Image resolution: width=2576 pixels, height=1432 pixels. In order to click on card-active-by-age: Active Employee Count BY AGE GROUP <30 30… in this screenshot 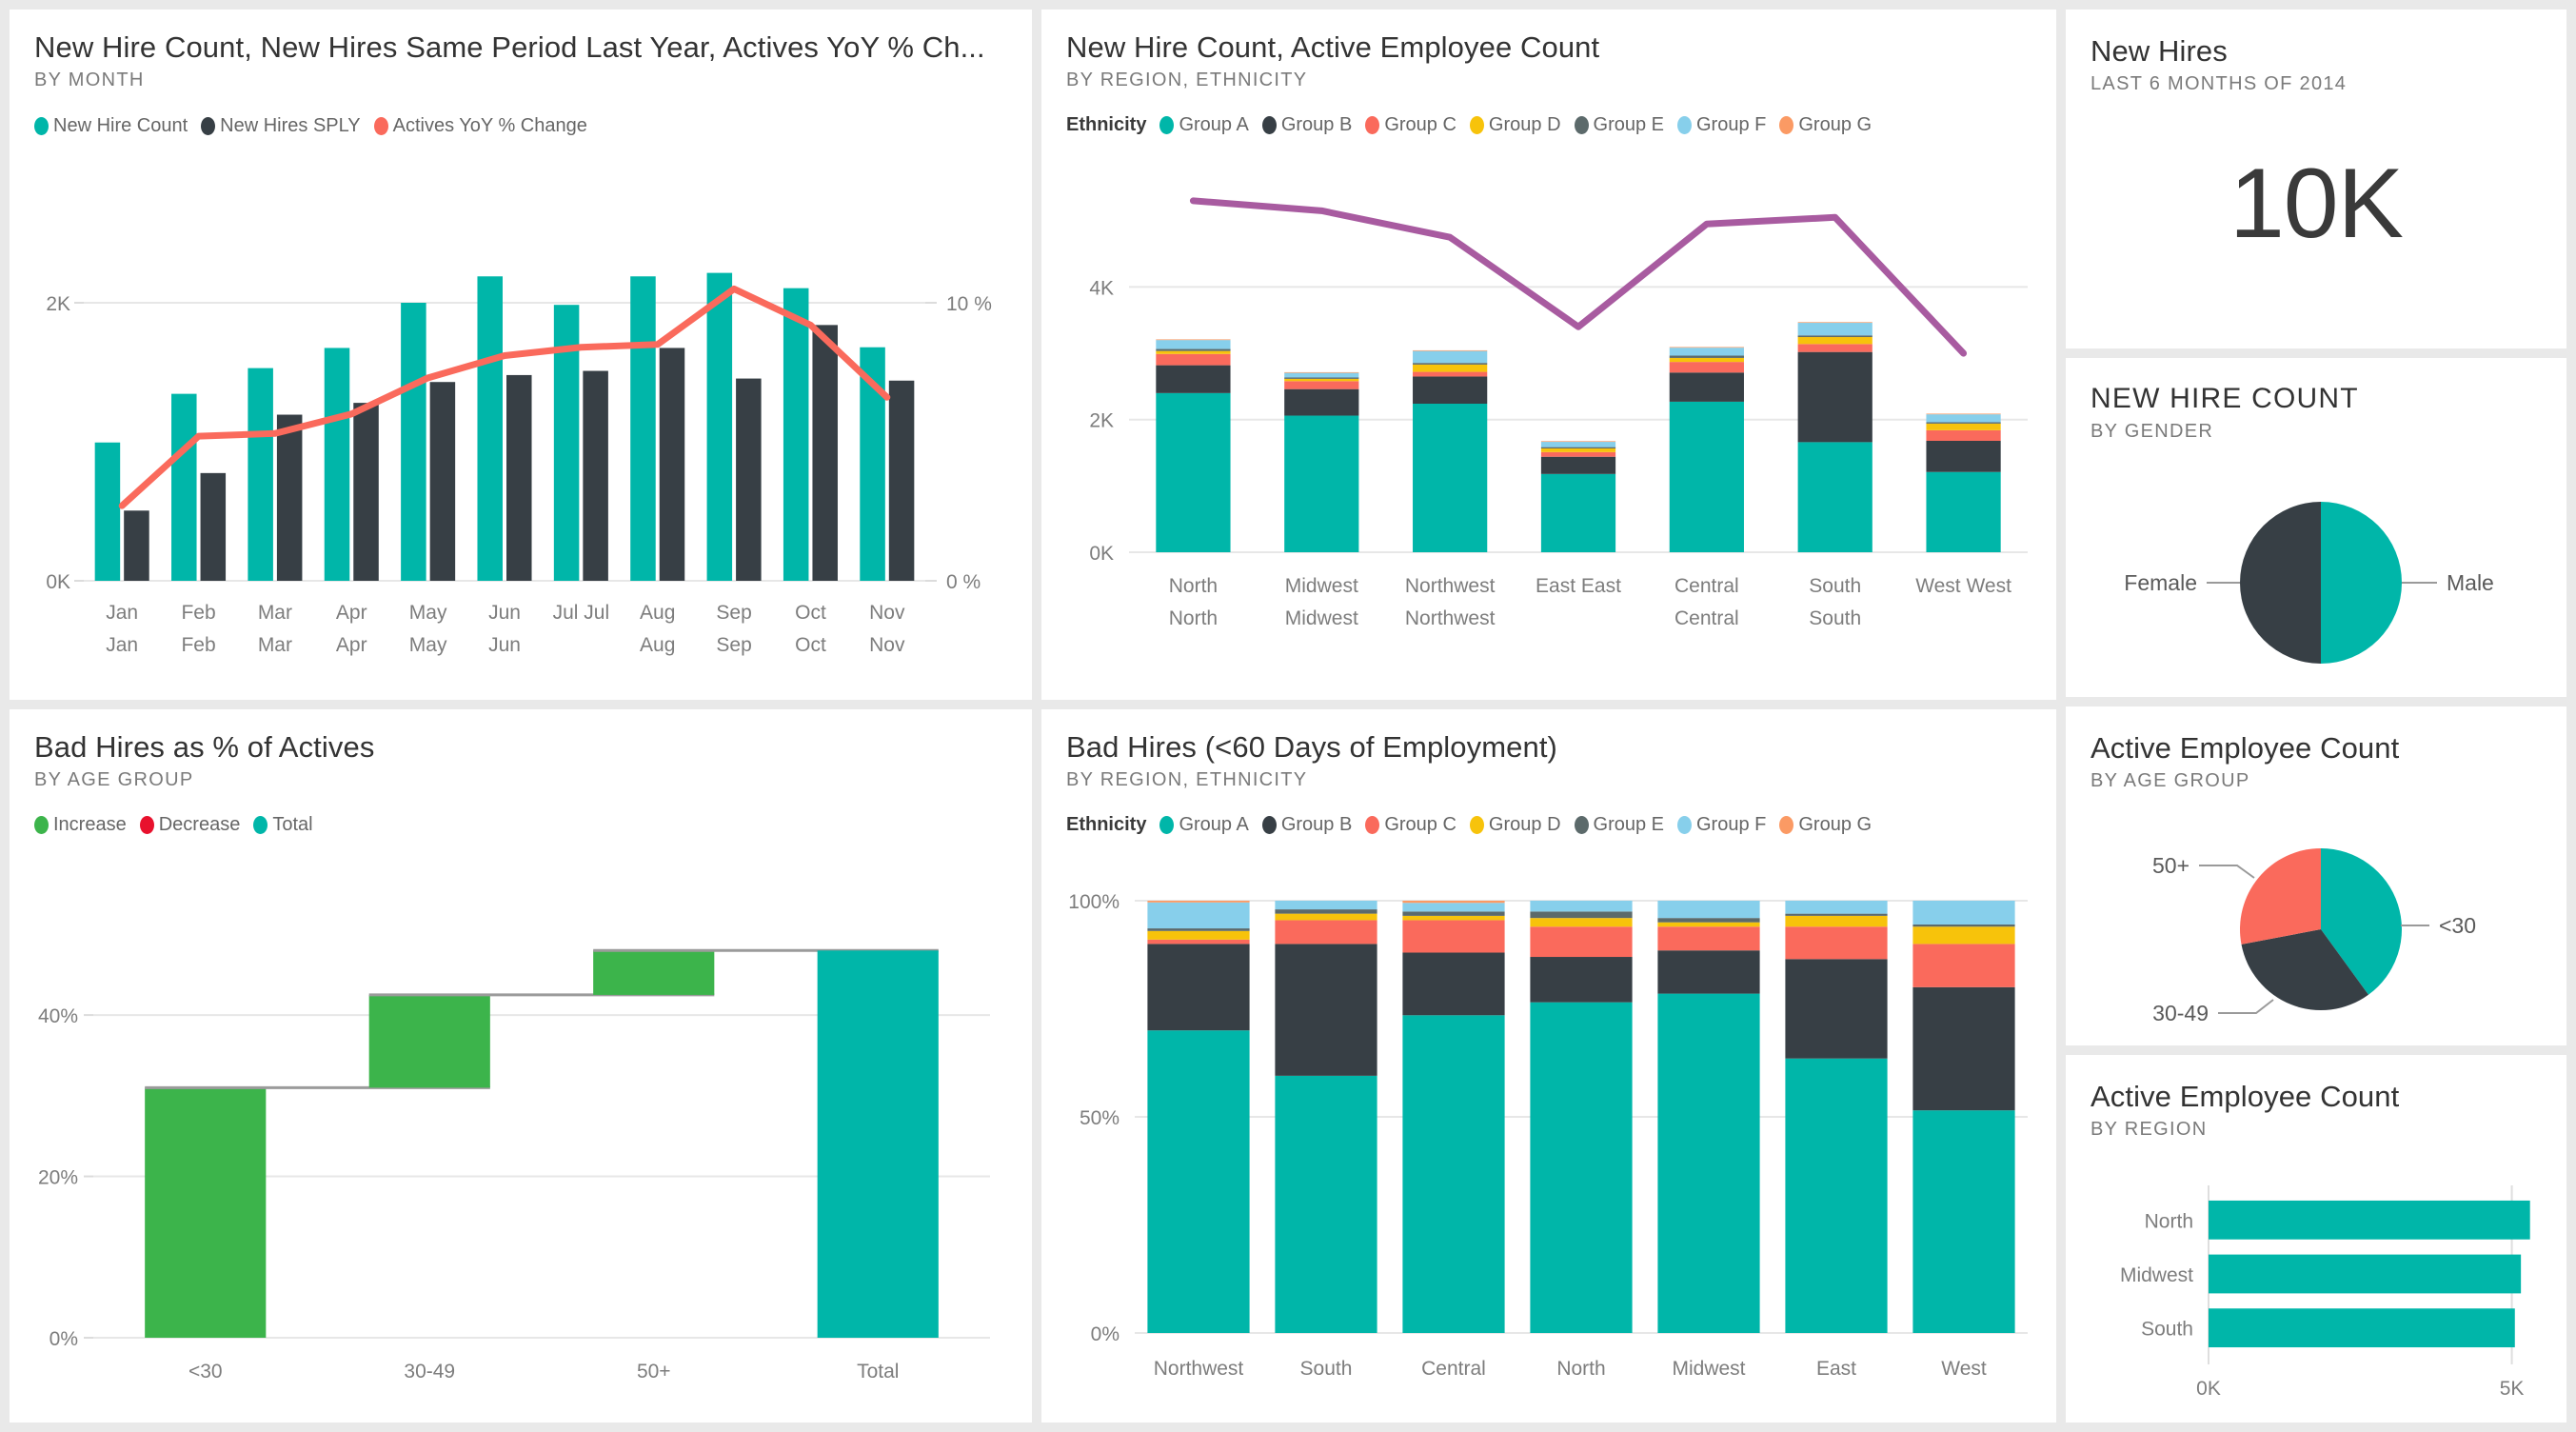, I will do `click(2316, 875)`.